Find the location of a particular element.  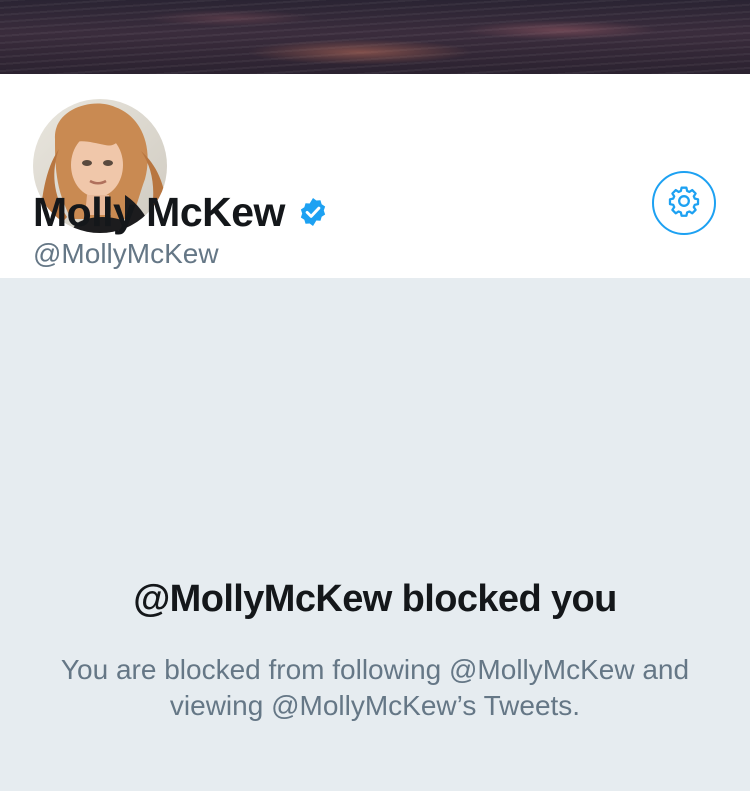

blocked-title: @MollyMcKew blocked you is located at coordinates (375, 599).